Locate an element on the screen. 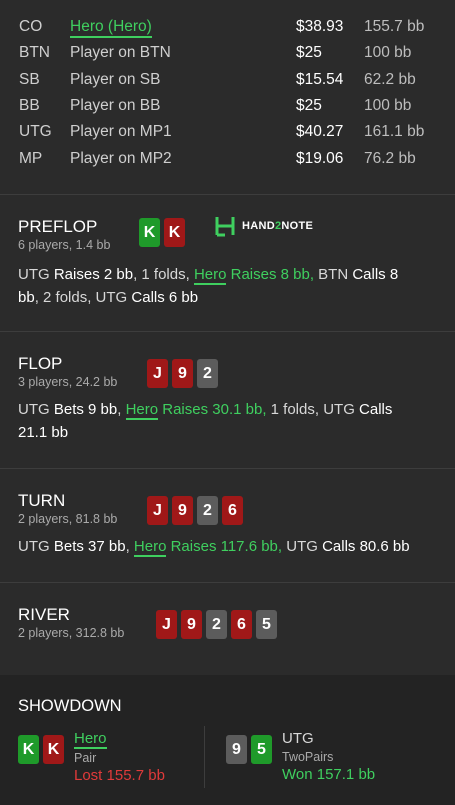 Image resolution: width=455 pixels, height=805 pixels. player-row: UTG Player on MP1 $40.27 161.1 bb is located at coordinates (227, 132).